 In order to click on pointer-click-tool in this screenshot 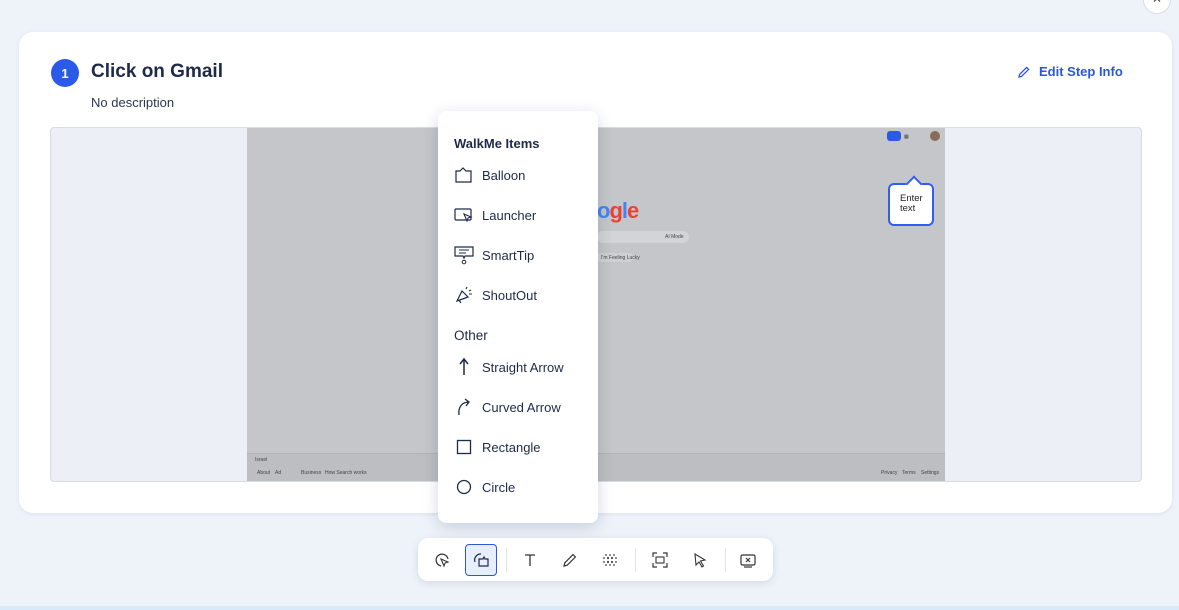, I will do `click(442, 560)`.